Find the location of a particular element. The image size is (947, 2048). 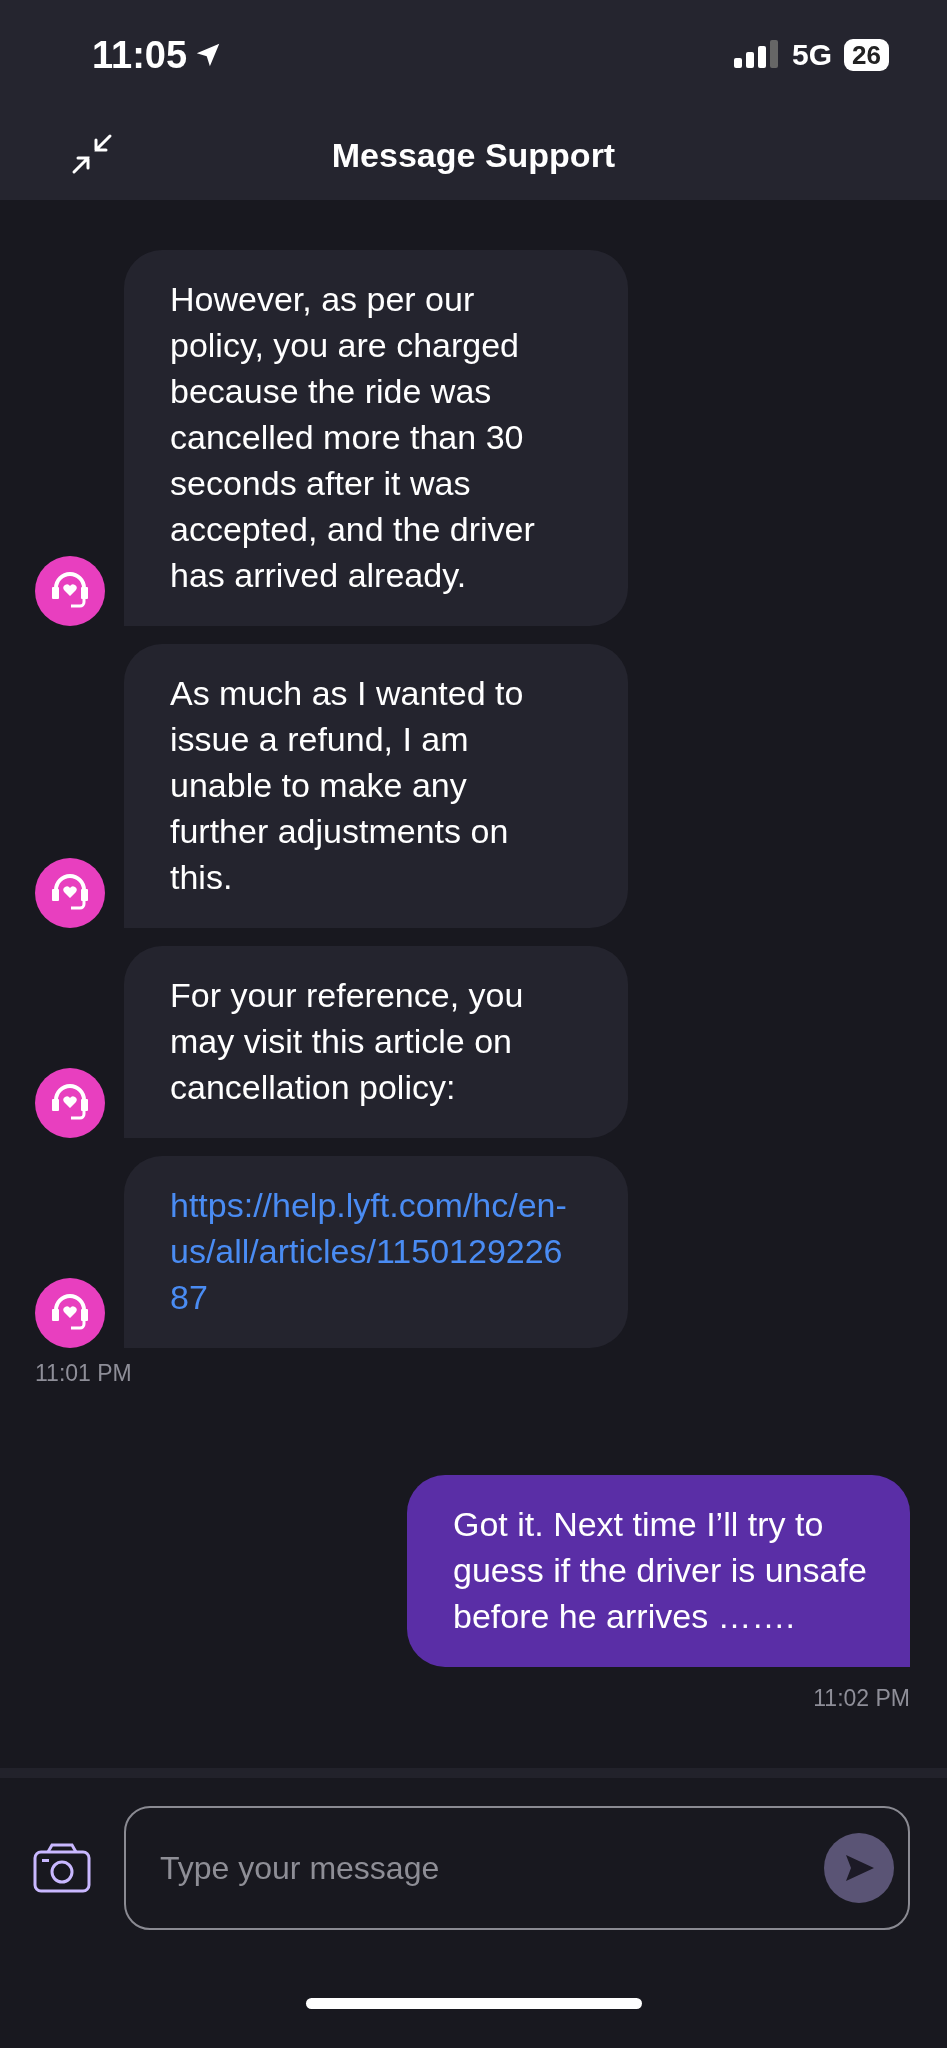

network-label: 5G is located at coordinates (812, 55).